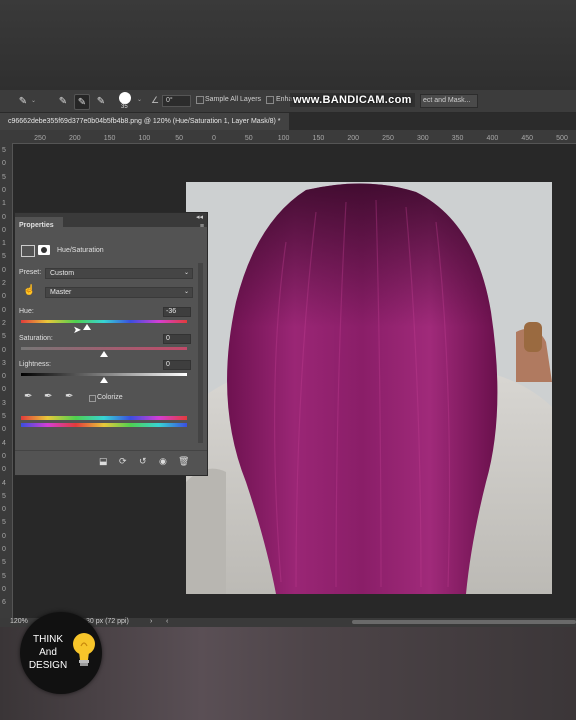 The height and width of the screenshot is (720, 576). Describe the element at coordinates (464, 622) in the screenshot. I see `horizontal-scrollbar` at that location.